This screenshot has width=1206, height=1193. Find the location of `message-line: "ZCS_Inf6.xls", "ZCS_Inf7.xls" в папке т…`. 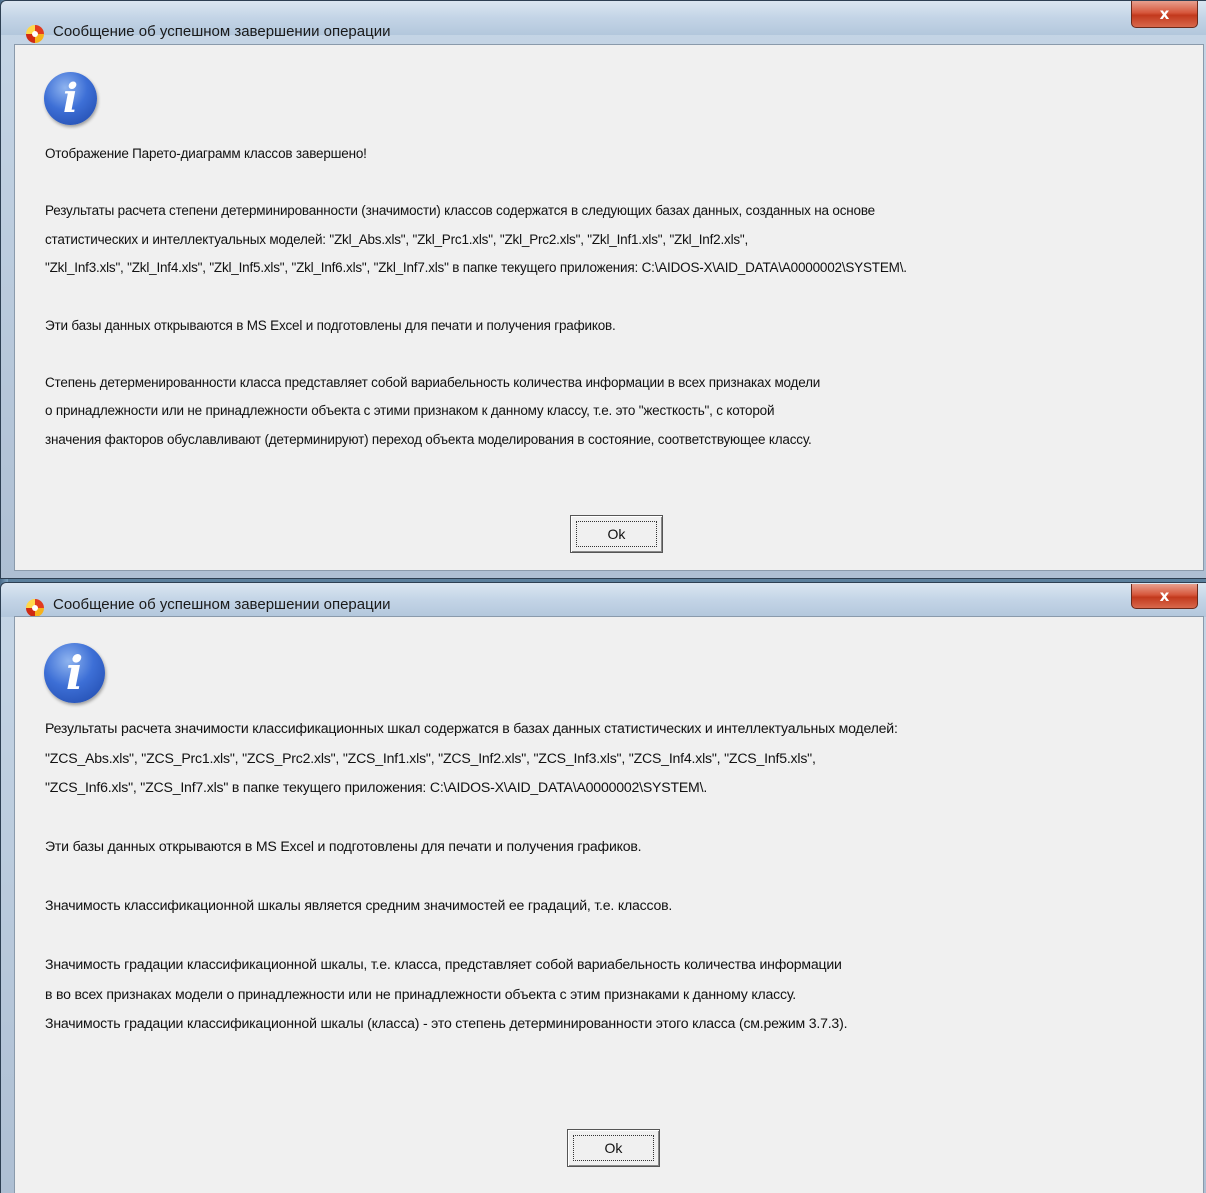

message-line: "ZCS_Inf6.xls", "ZCS_Inf7.xls" в папке т… is located at coordinates (376, 787).